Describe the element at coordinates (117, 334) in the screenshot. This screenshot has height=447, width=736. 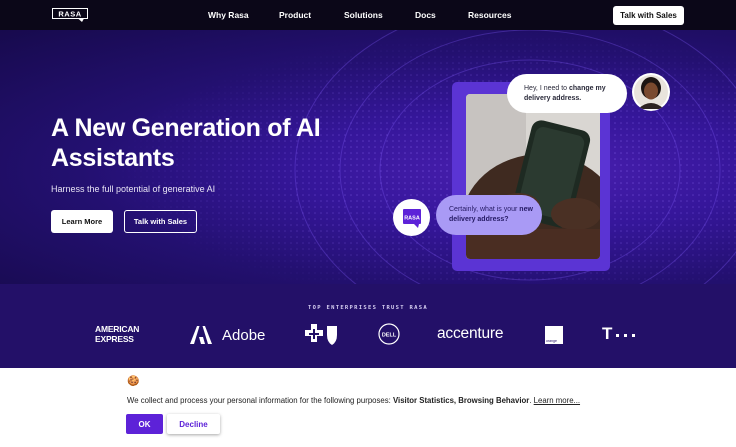
I see `american-express-text: AMERICAN EXPRESS` at that location.